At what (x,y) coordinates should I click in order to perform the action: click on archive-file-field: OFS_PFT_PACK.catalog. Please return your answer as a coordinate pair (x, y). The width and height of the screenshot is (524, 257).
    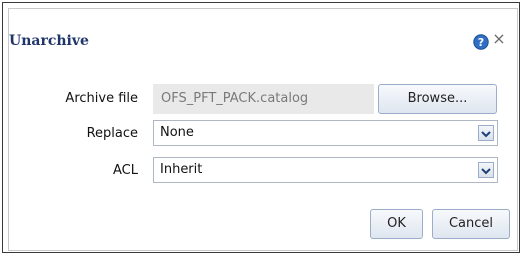
    Looking at the image, I should click on (263, 99).